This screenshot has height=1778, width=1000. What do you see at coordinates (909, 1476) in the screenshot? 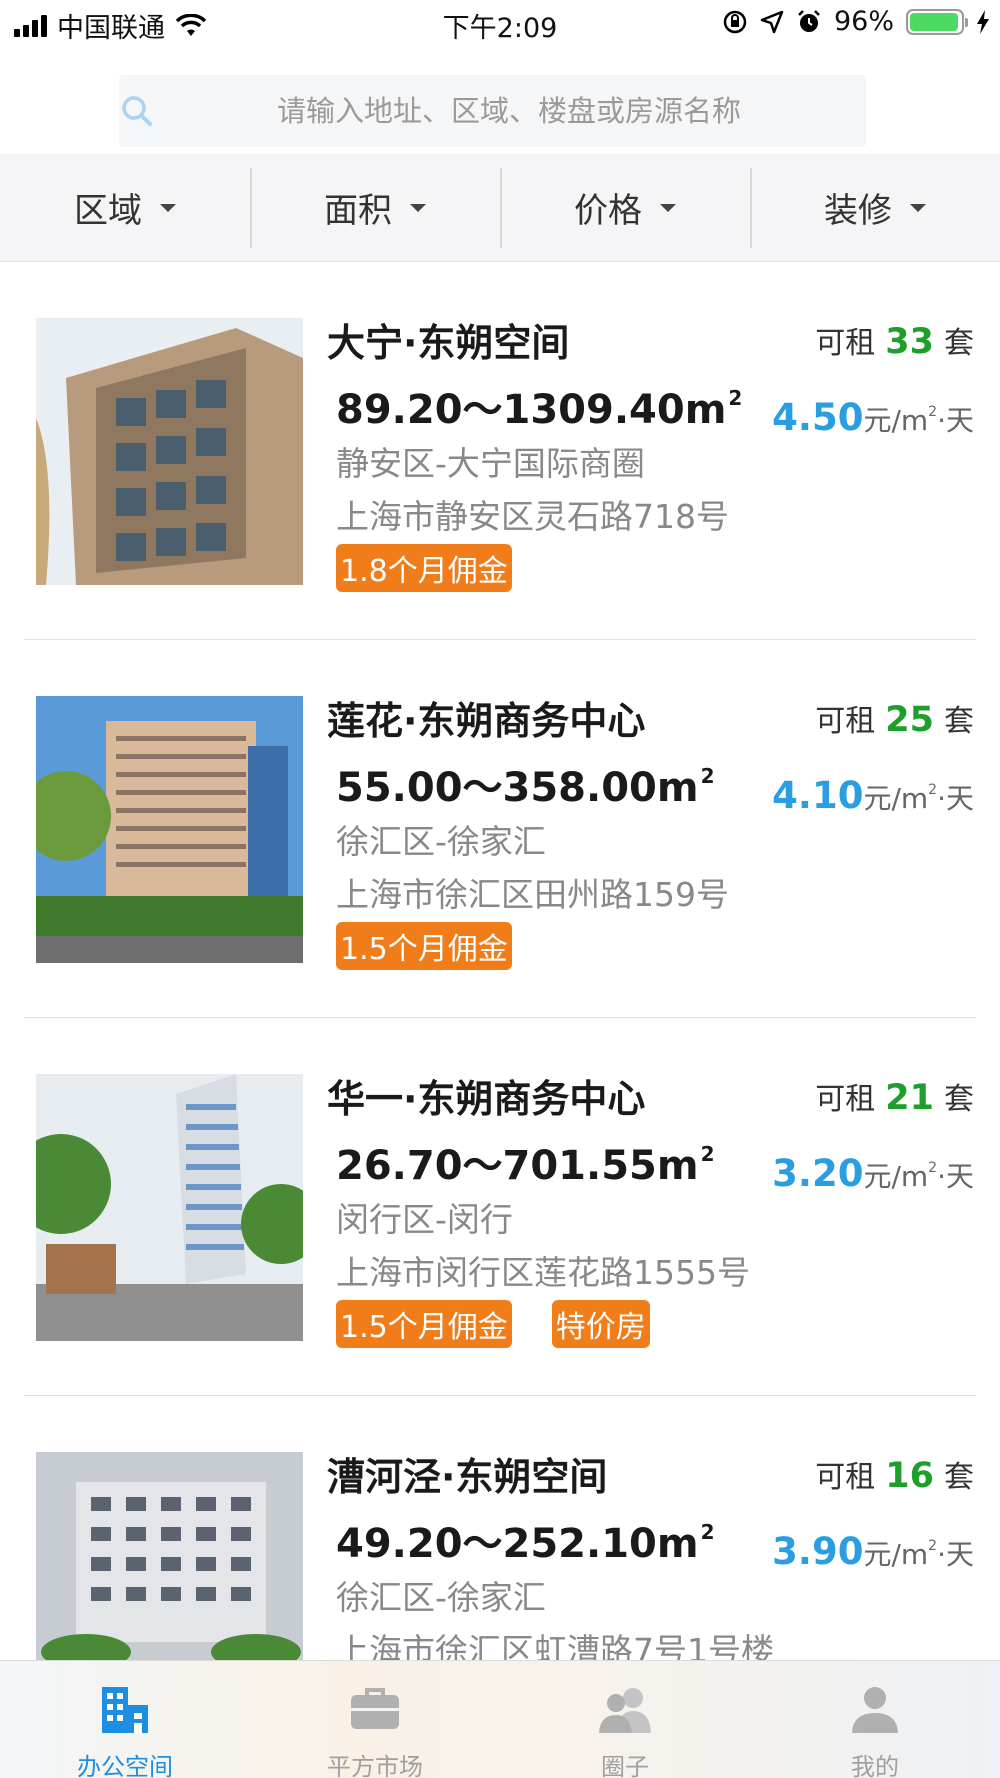
I see `availability-count: 16` at bounding box center [909, 1476].